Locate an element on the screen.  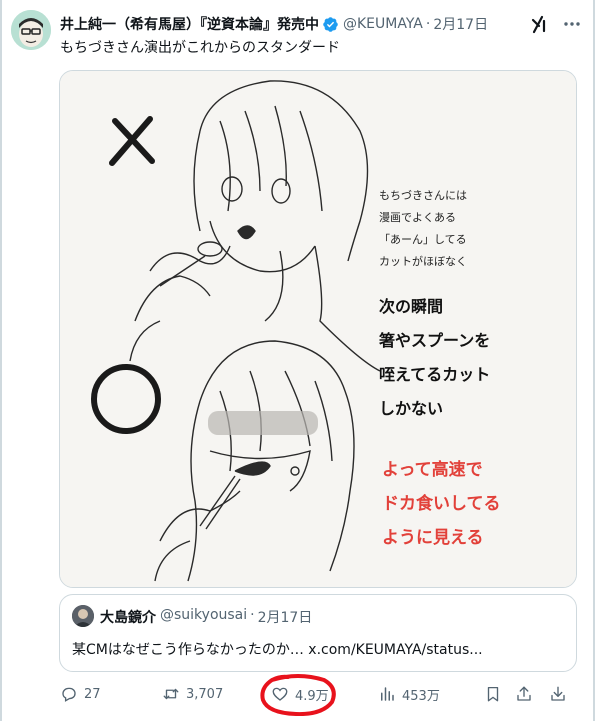
quoted-header: 大島鏡介 @suikyousai · 2月17日 is located at coordinates (206, 617).